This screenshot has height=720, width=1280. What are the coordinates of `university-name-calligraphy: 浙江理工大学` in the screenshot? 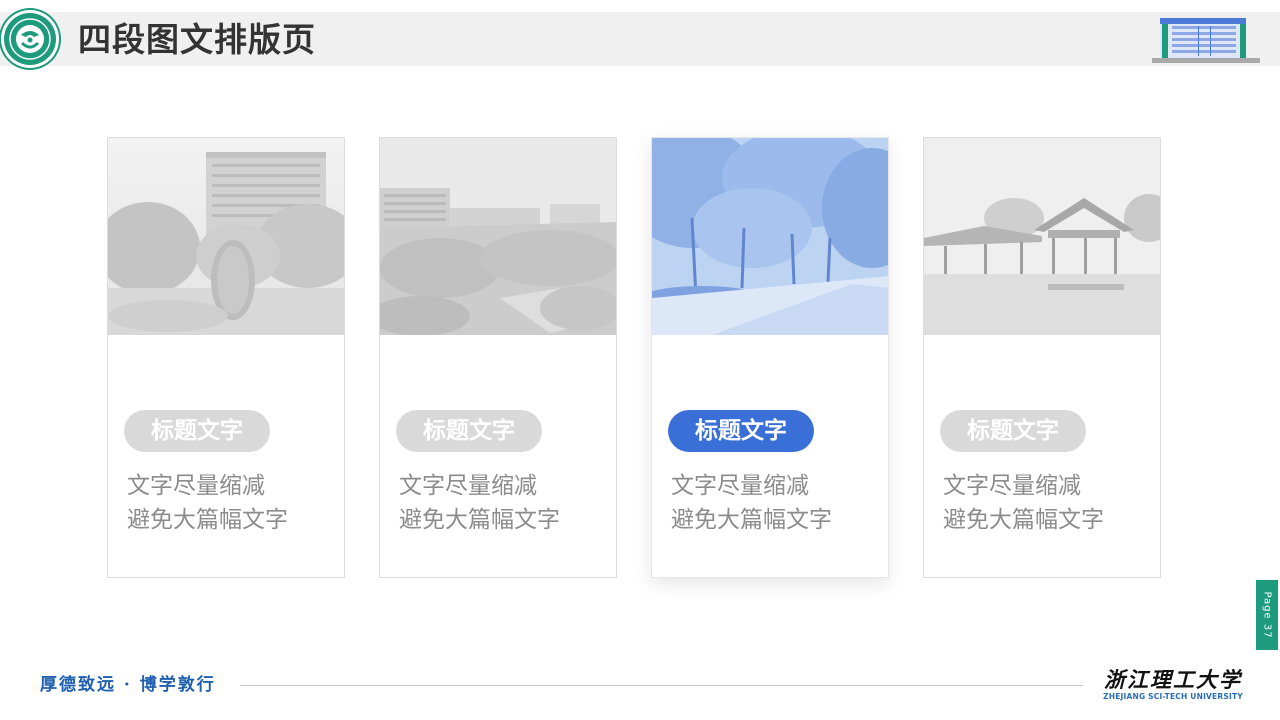 It's located at (1173, 679).